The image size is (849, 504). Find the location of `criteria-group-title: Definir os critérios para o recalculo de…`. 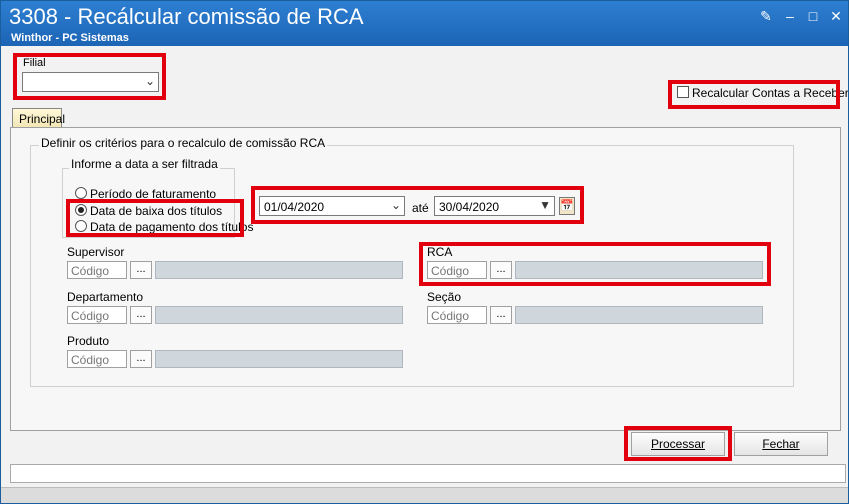

criteria-group-title: Definir os critérios para o recalculo de… is located at coordinates (183, 143).